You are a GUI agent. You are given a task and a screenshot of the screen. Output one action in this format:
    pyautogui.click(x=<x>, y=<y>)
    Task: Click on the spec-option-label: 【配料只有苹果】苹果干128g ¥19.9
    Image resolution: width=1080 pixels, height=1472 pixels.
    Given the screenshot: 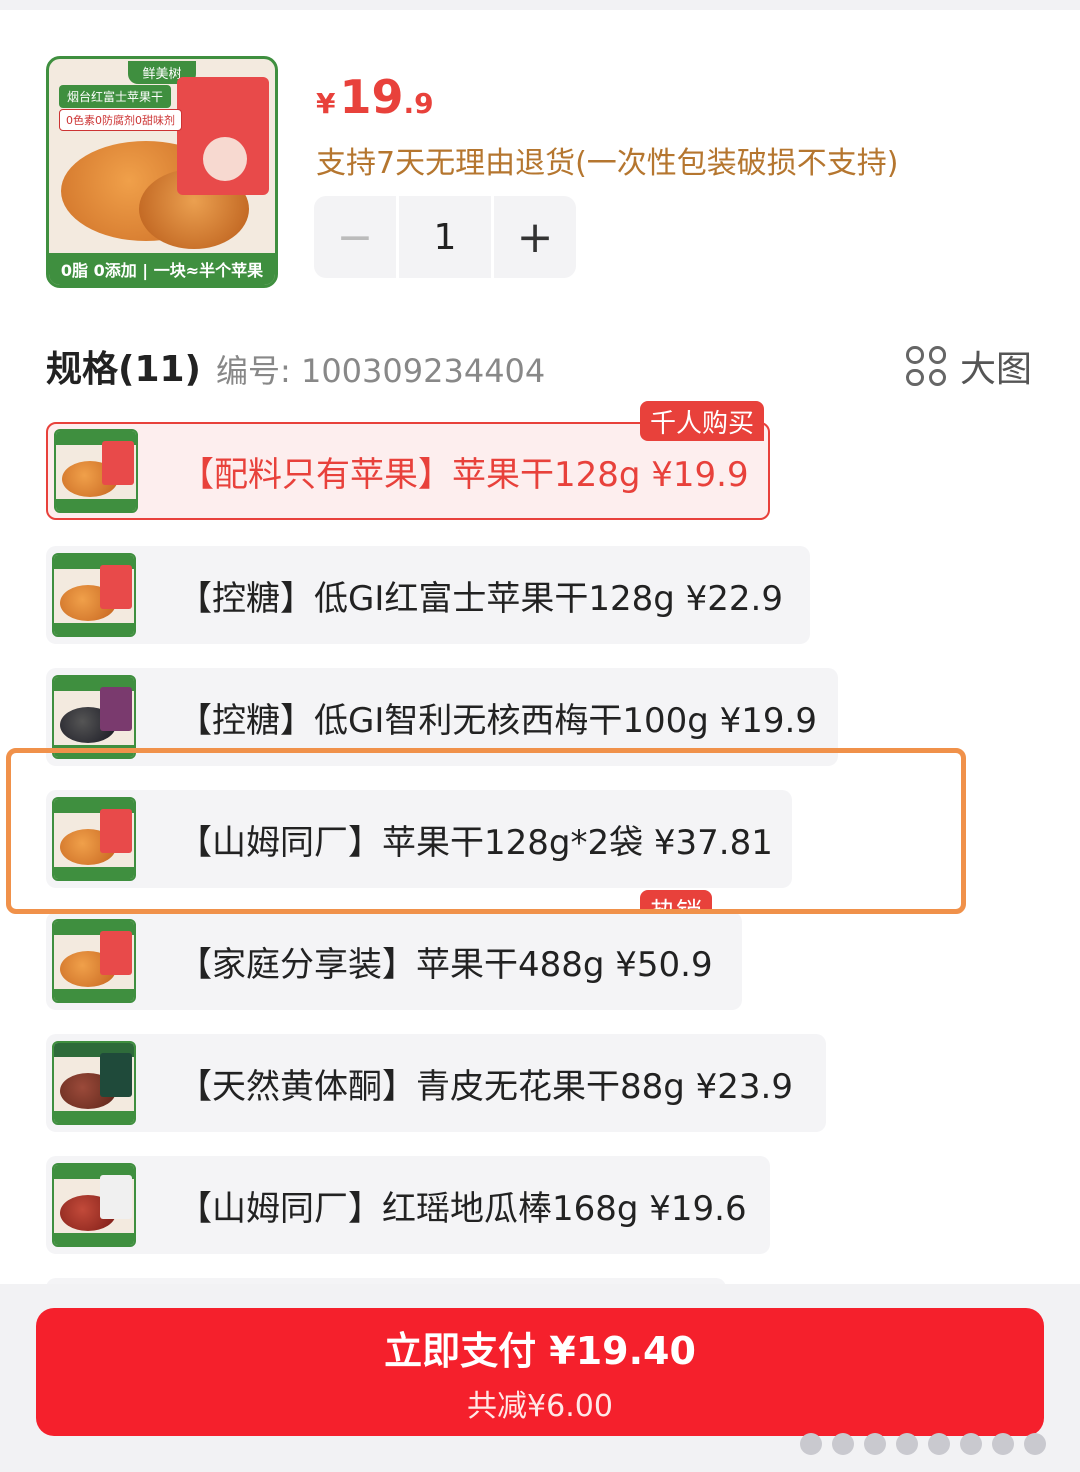 What is the action you would take?
    pyautogui.click(x=464, y=474)
    